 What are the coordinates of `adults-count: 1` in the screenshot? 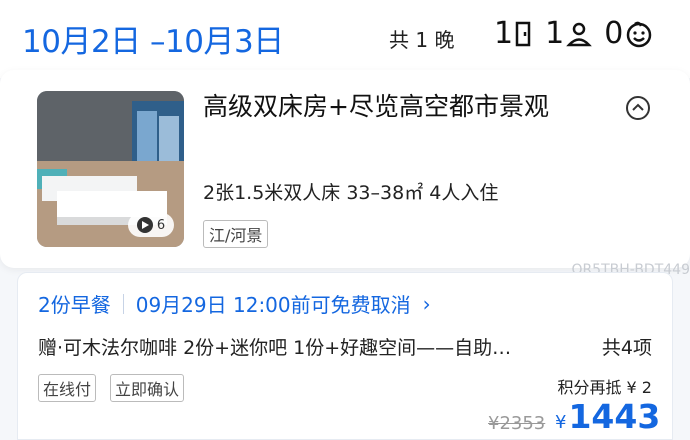 It's located at (555, 33).